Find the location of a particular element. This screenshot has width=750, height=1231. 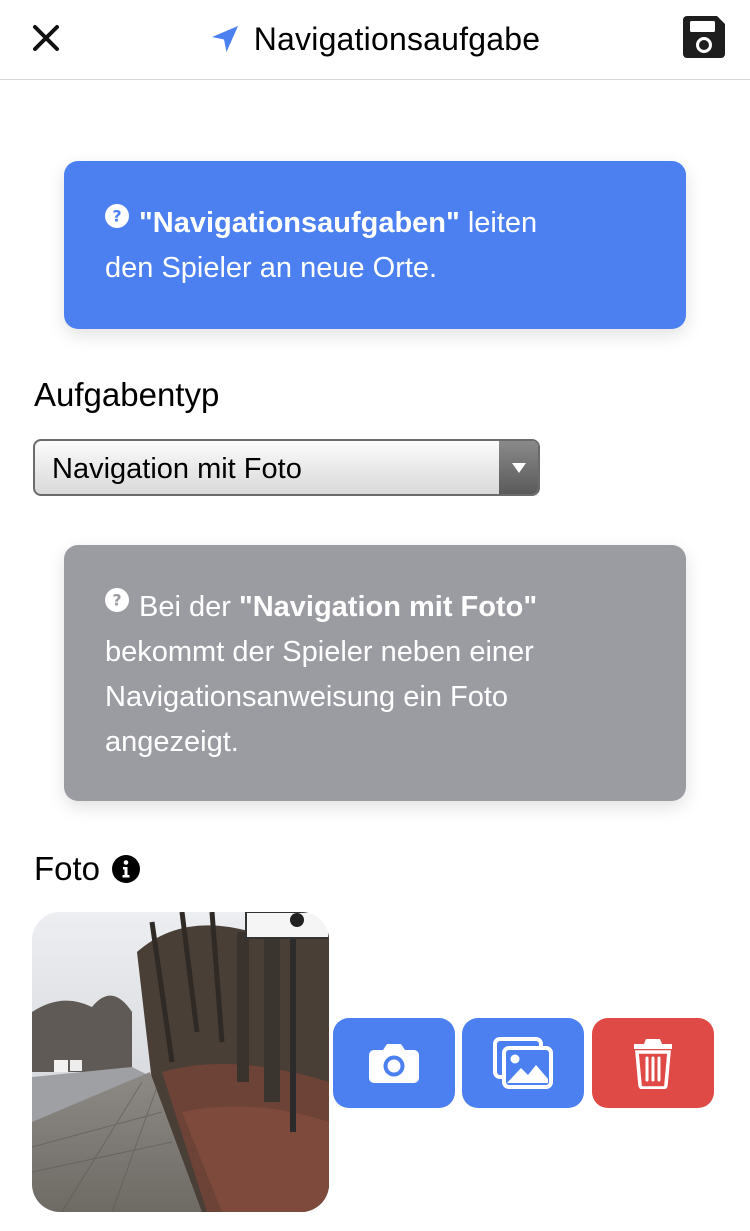

caret-down-icon is located at coordinates (518, 467).